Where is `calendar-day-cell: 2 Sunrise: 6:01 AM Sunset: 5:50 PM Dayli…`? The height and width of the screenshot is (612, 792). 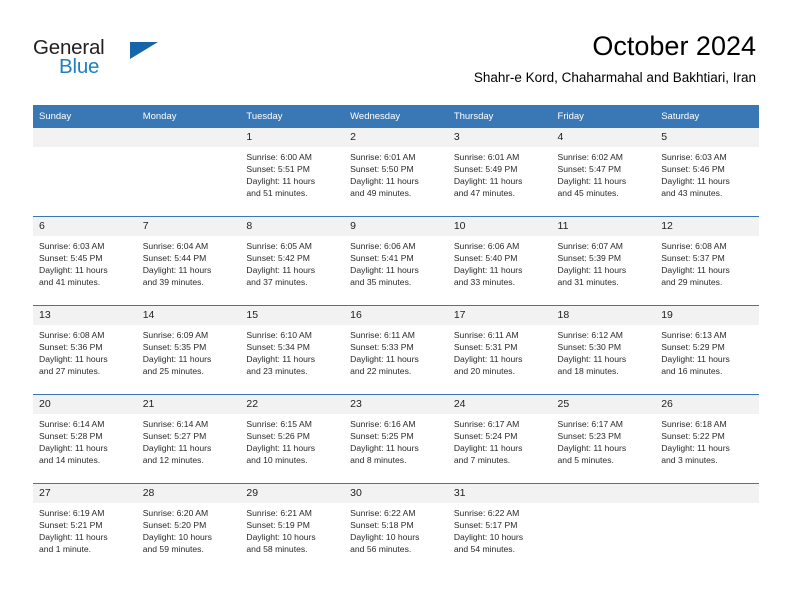 calendar-day-cell: 2 Sunrise: 6:01 AM Sunset: 5:50 PM Dayli… is located at coordinates (396, 172).